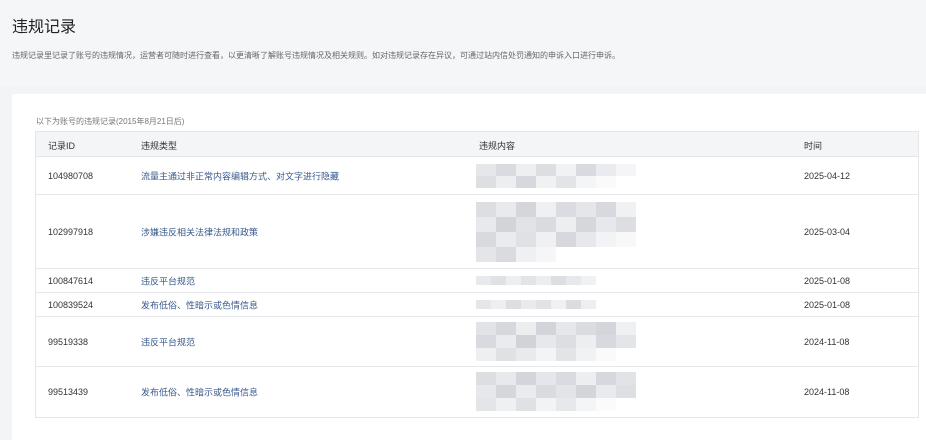 Image resolution: width=926 pixels, height=440 pixels. What do you see at coordinates (71, 231) in the screenshot?
I see `record-id: 102997918` at bounding box center [71, 231].